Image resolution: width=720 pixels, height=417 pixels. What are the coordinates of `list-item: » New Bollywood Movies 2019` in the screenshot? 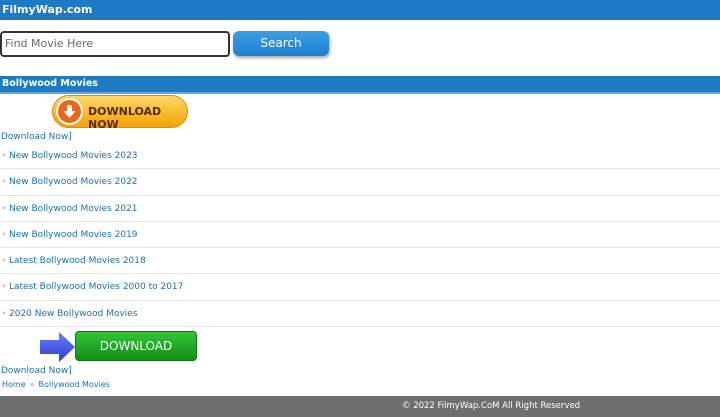 It's located at (360, 235).